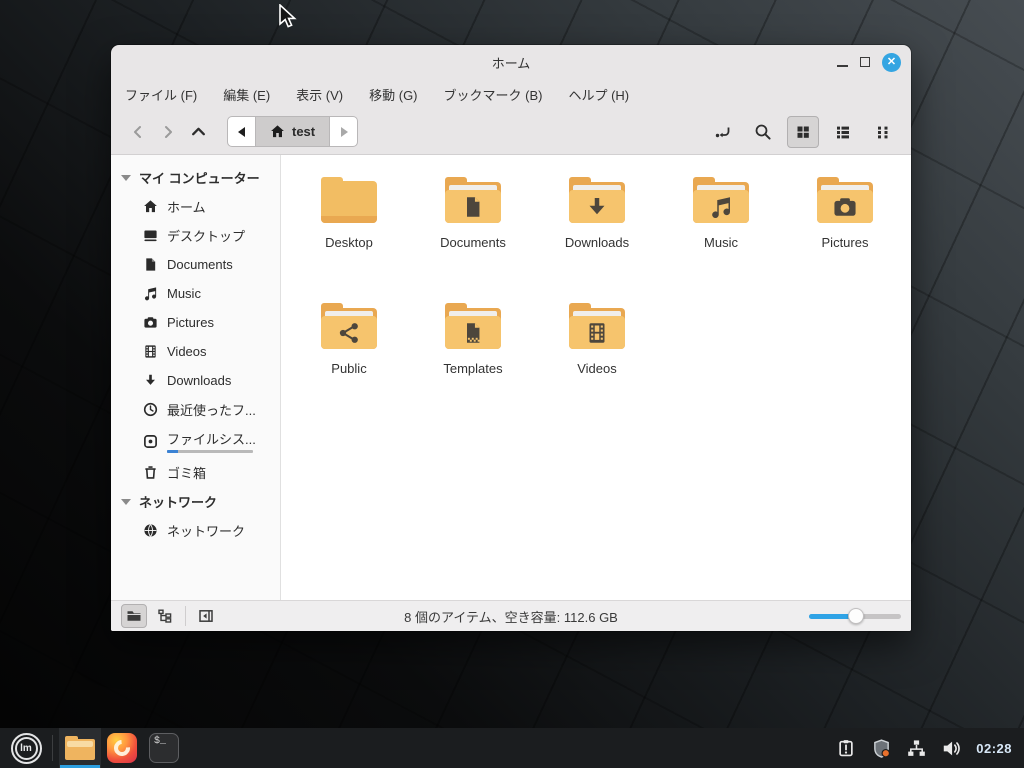 This screenshot has width=1024, height=768. What do you see at coordinates (803, 131) in the screenshot?
I see `grid-view-button` at bounding box center [803, 131].